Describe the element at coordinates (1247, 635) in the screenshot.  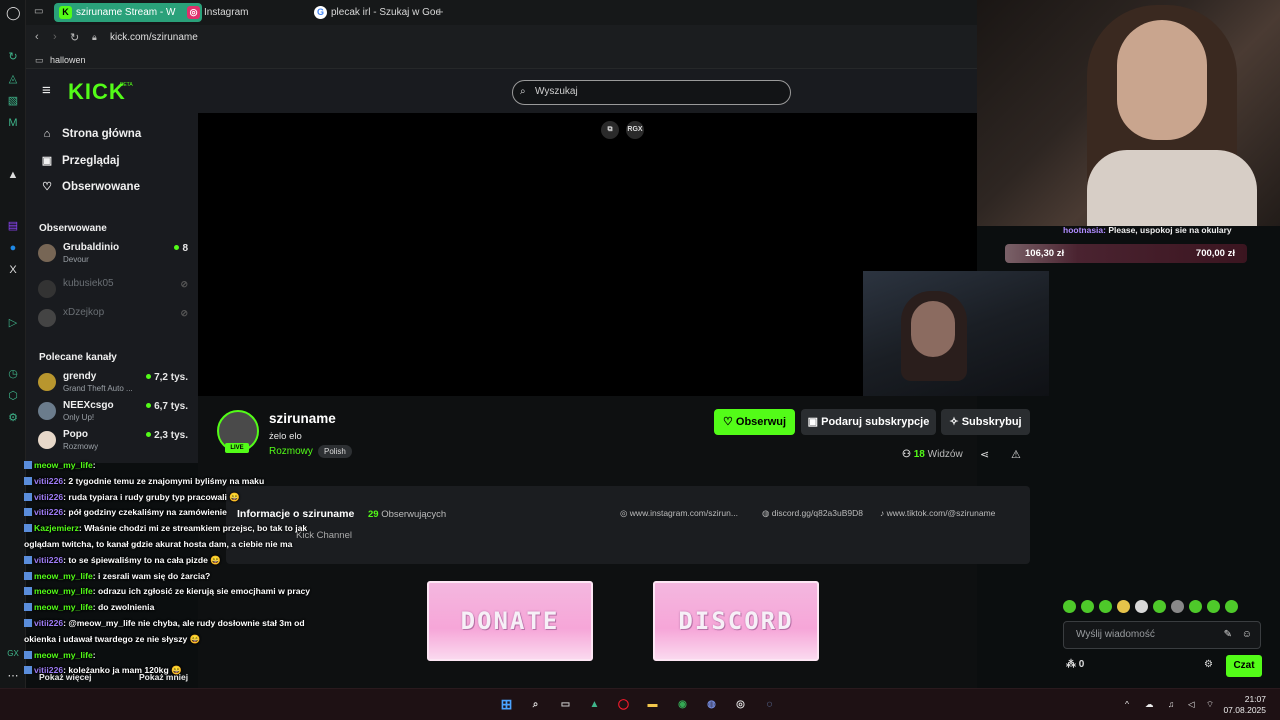
I see `emoji-icon: ☺` at that location.